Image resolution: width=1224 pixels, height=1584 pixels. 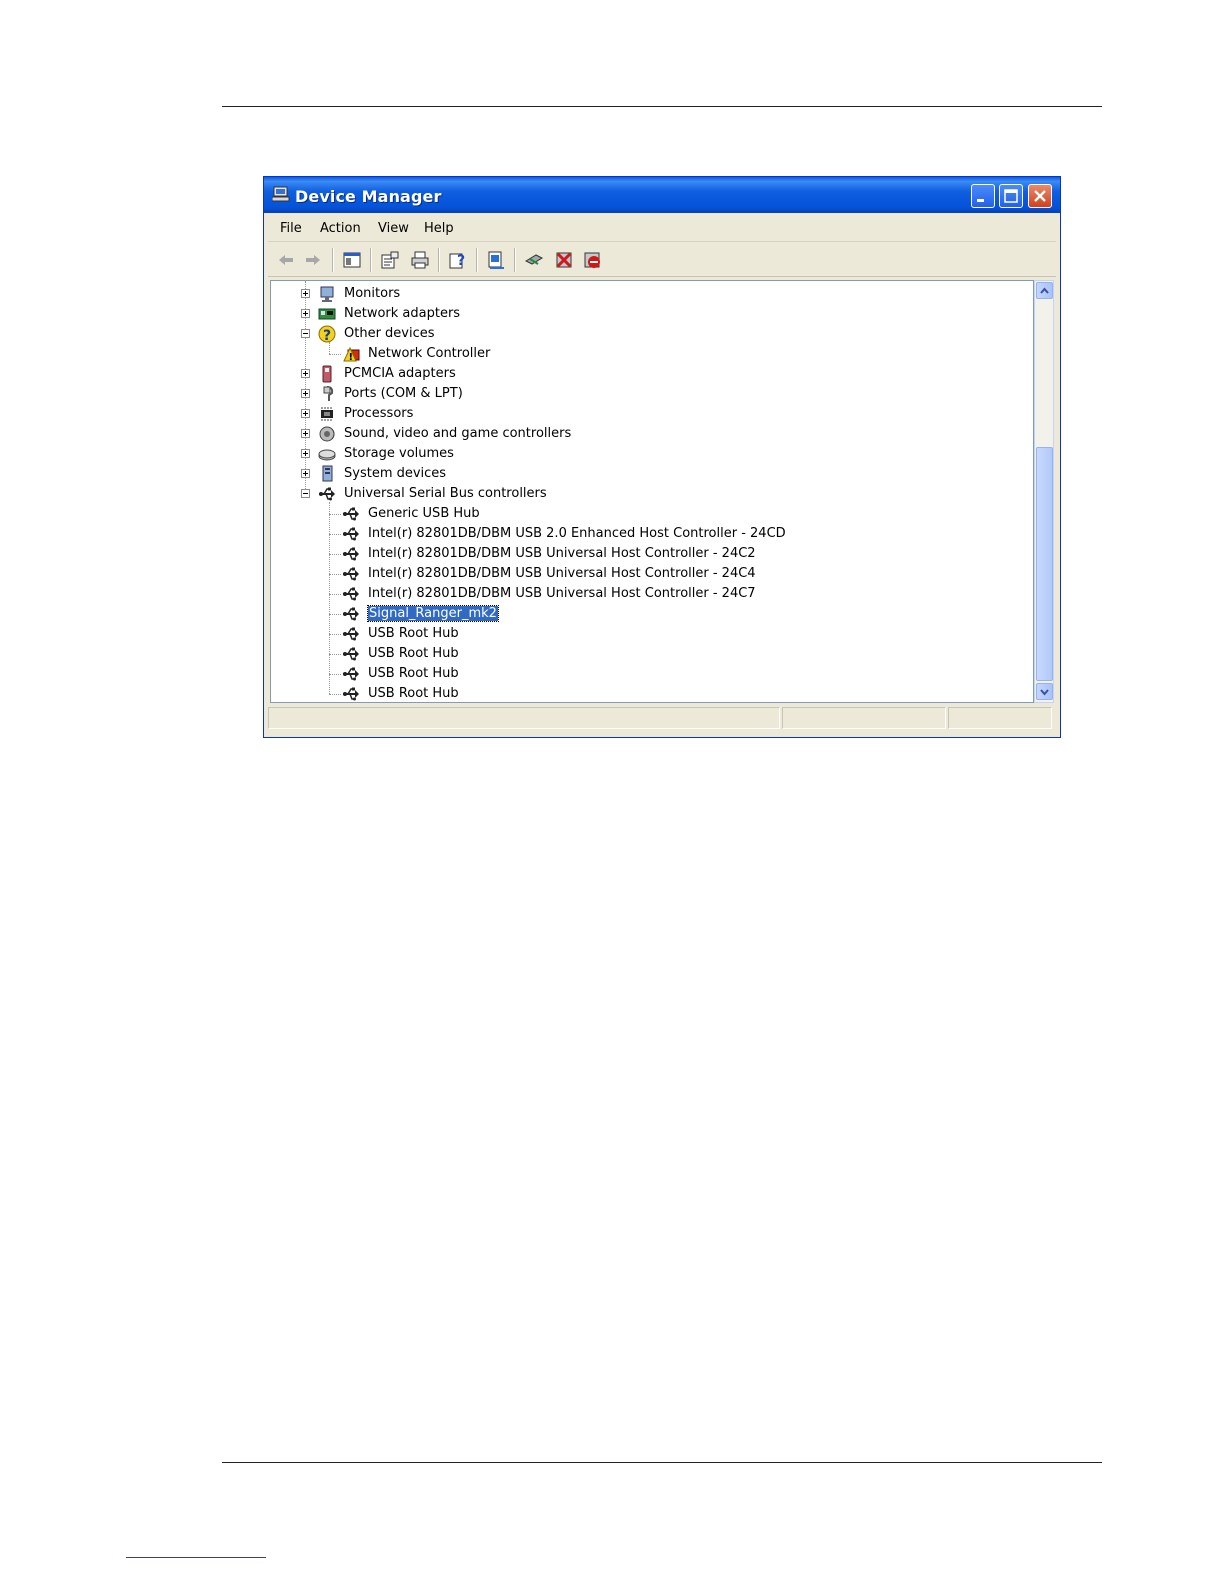 I want to click on tree-category-row: Ports (COM & LPT), so click(x=652, y=394).